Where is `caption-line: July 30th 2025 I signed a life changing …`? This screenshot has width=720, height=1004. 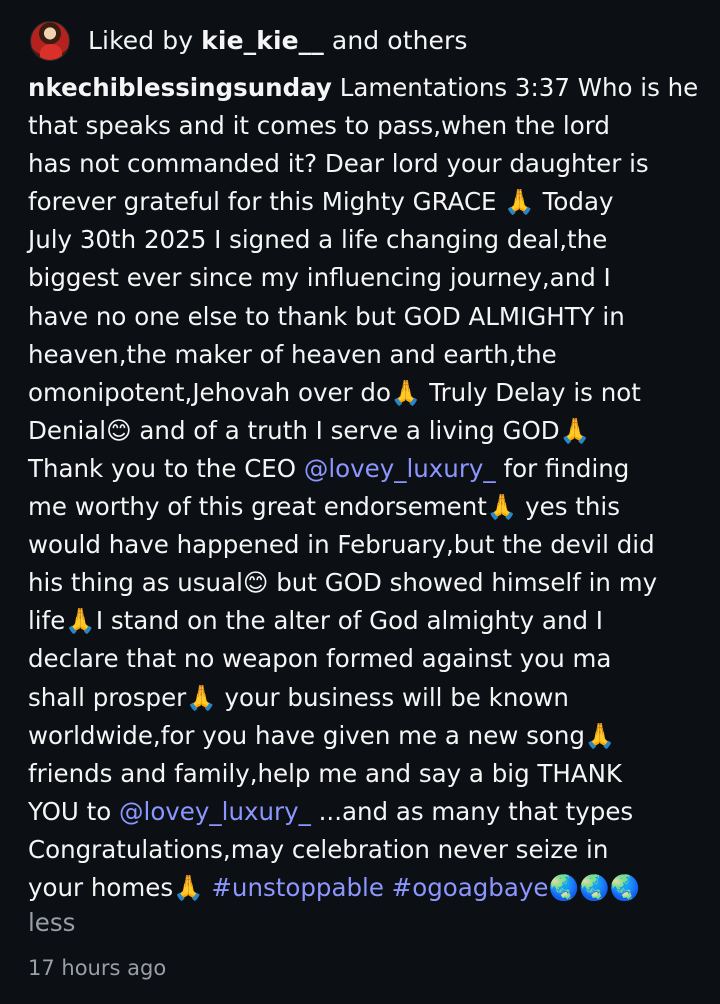
caption-line: July 30th 2025 I signed a life changing … is located at coordinates (318, 240).